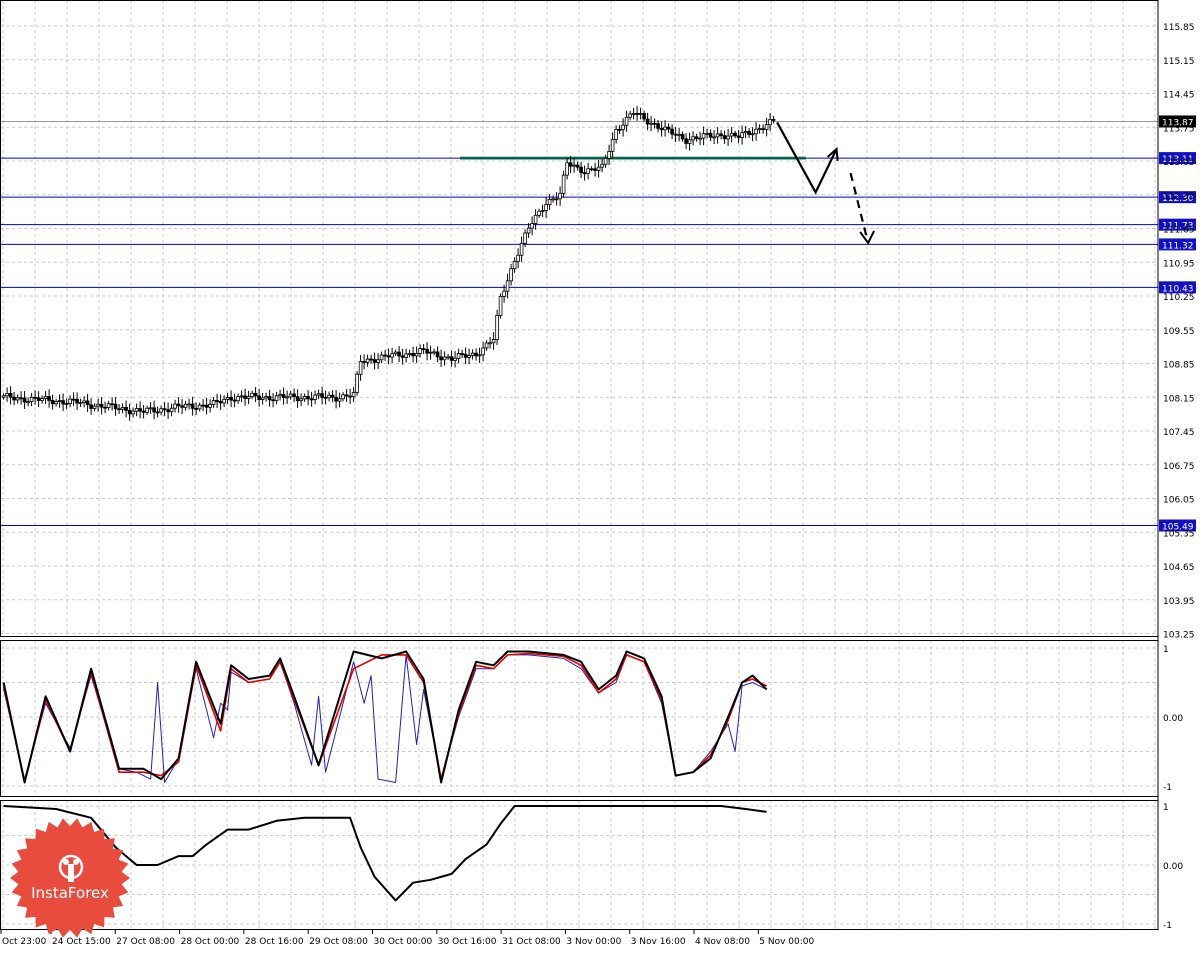 The height and width of the screenshot is (955, 1200). Describe the element at coordinates (1166, 808) in the screenshot. I see `oscillator-tick-label: 1` at that location.